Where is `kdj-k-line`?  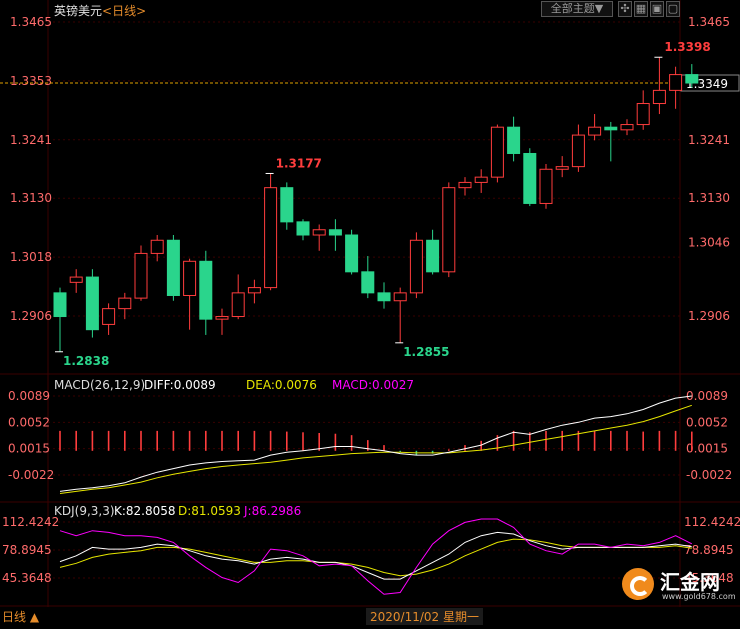 kdj-k-line is located at coordinates (375, 555).